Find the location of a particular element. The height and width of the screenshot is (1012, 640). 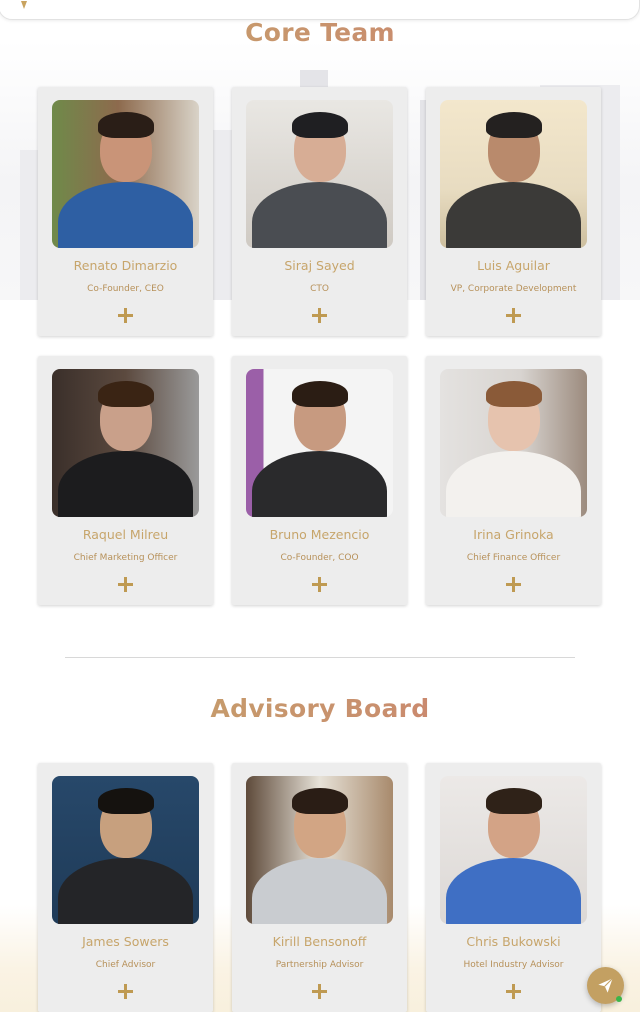

member-name: Bruno Mezencio is located at coordinates (319, 534).